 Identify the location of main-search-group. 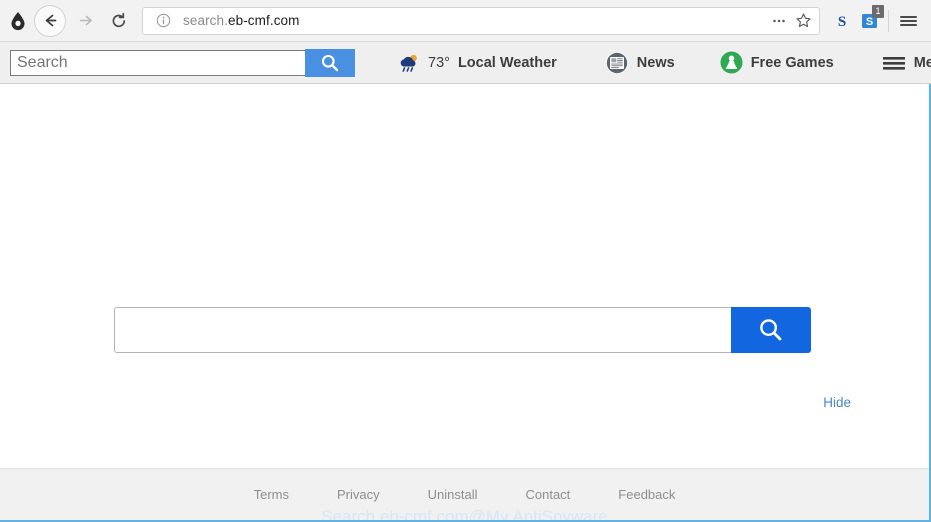
(462, 330).